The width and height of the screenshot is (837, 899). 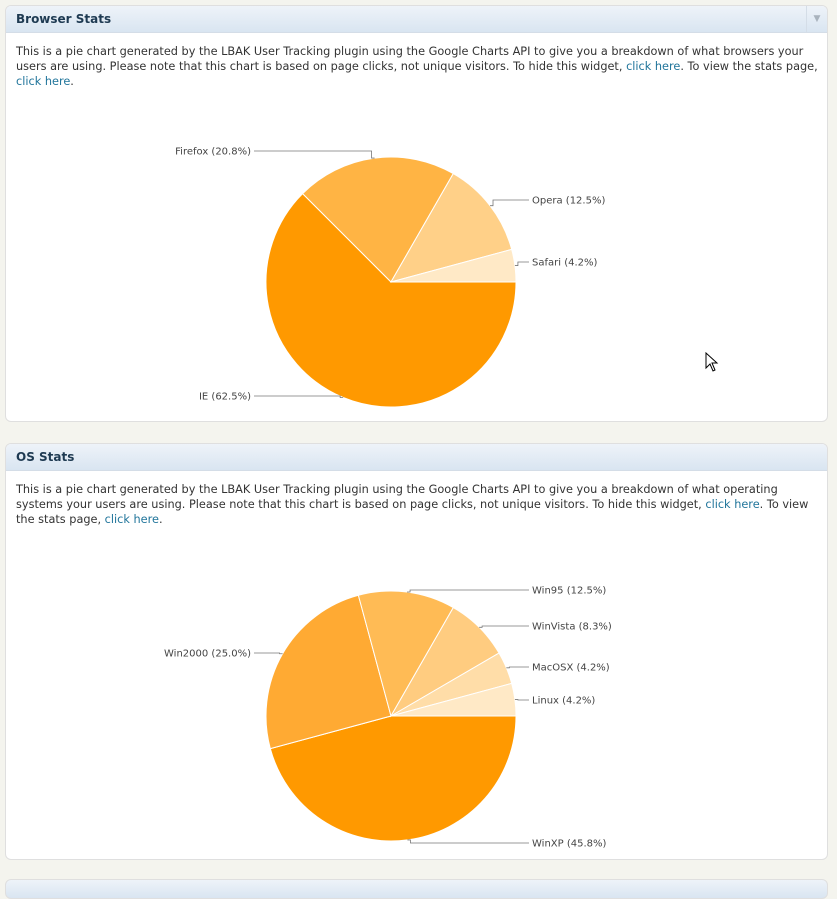 What do you see at coordinates (748, 66) in the screenshot?
I see `description-text: . To view the stats page,` at bounding box center [748, 66].